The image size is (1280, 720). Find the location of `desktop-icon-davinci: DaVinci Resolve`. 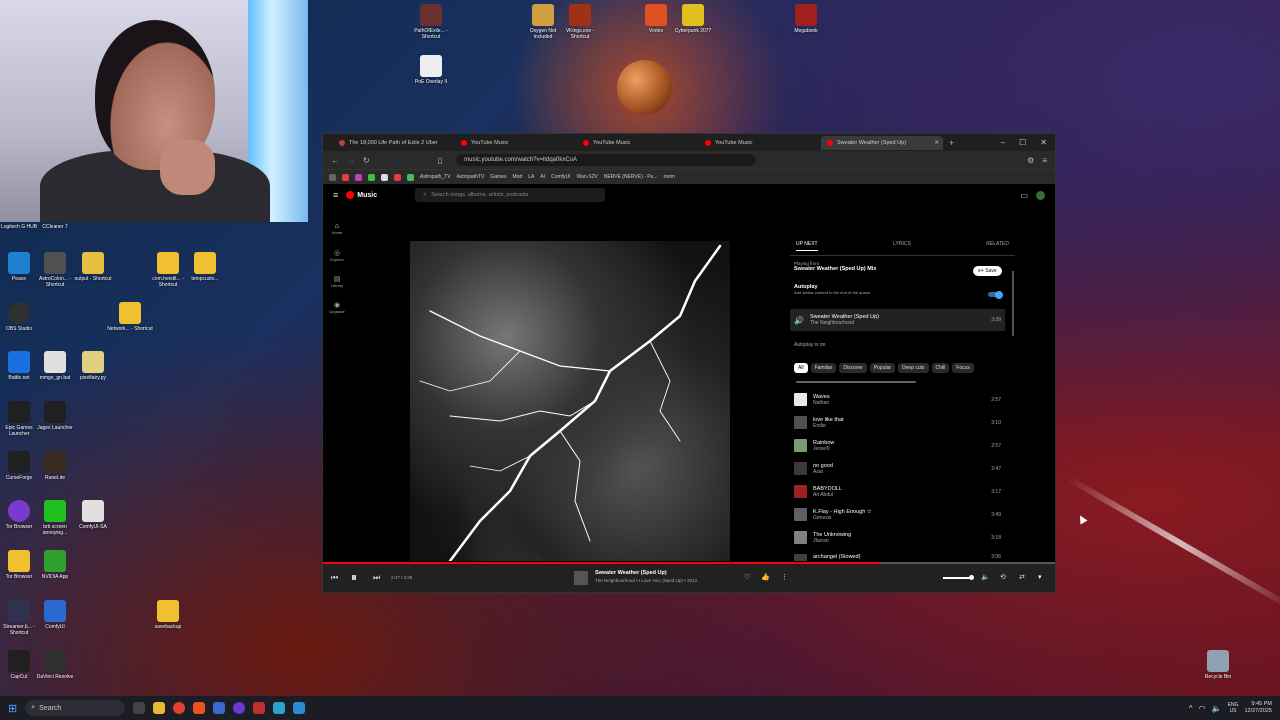

desktop-icon-davinci: DaVinci Resolve is located at coordinates (55, 665).